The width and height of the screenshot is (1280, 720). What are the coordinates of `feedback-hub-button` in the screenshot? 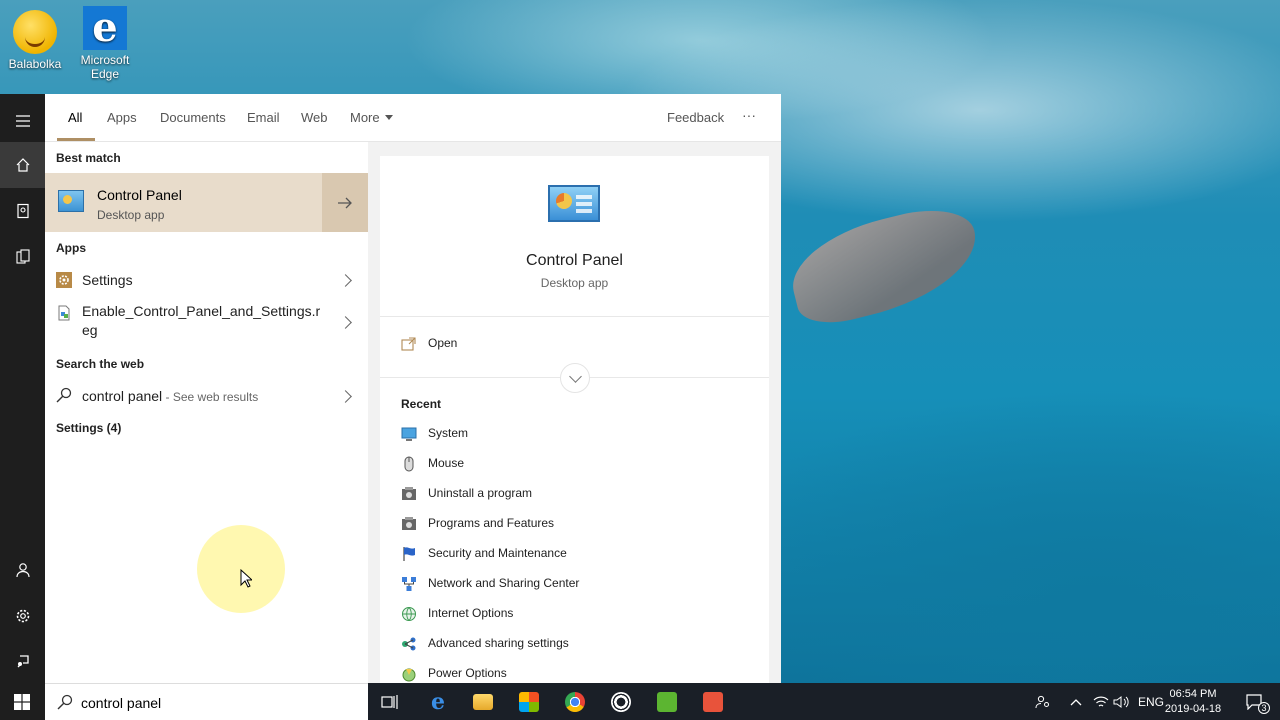 It's located at (22, 661).